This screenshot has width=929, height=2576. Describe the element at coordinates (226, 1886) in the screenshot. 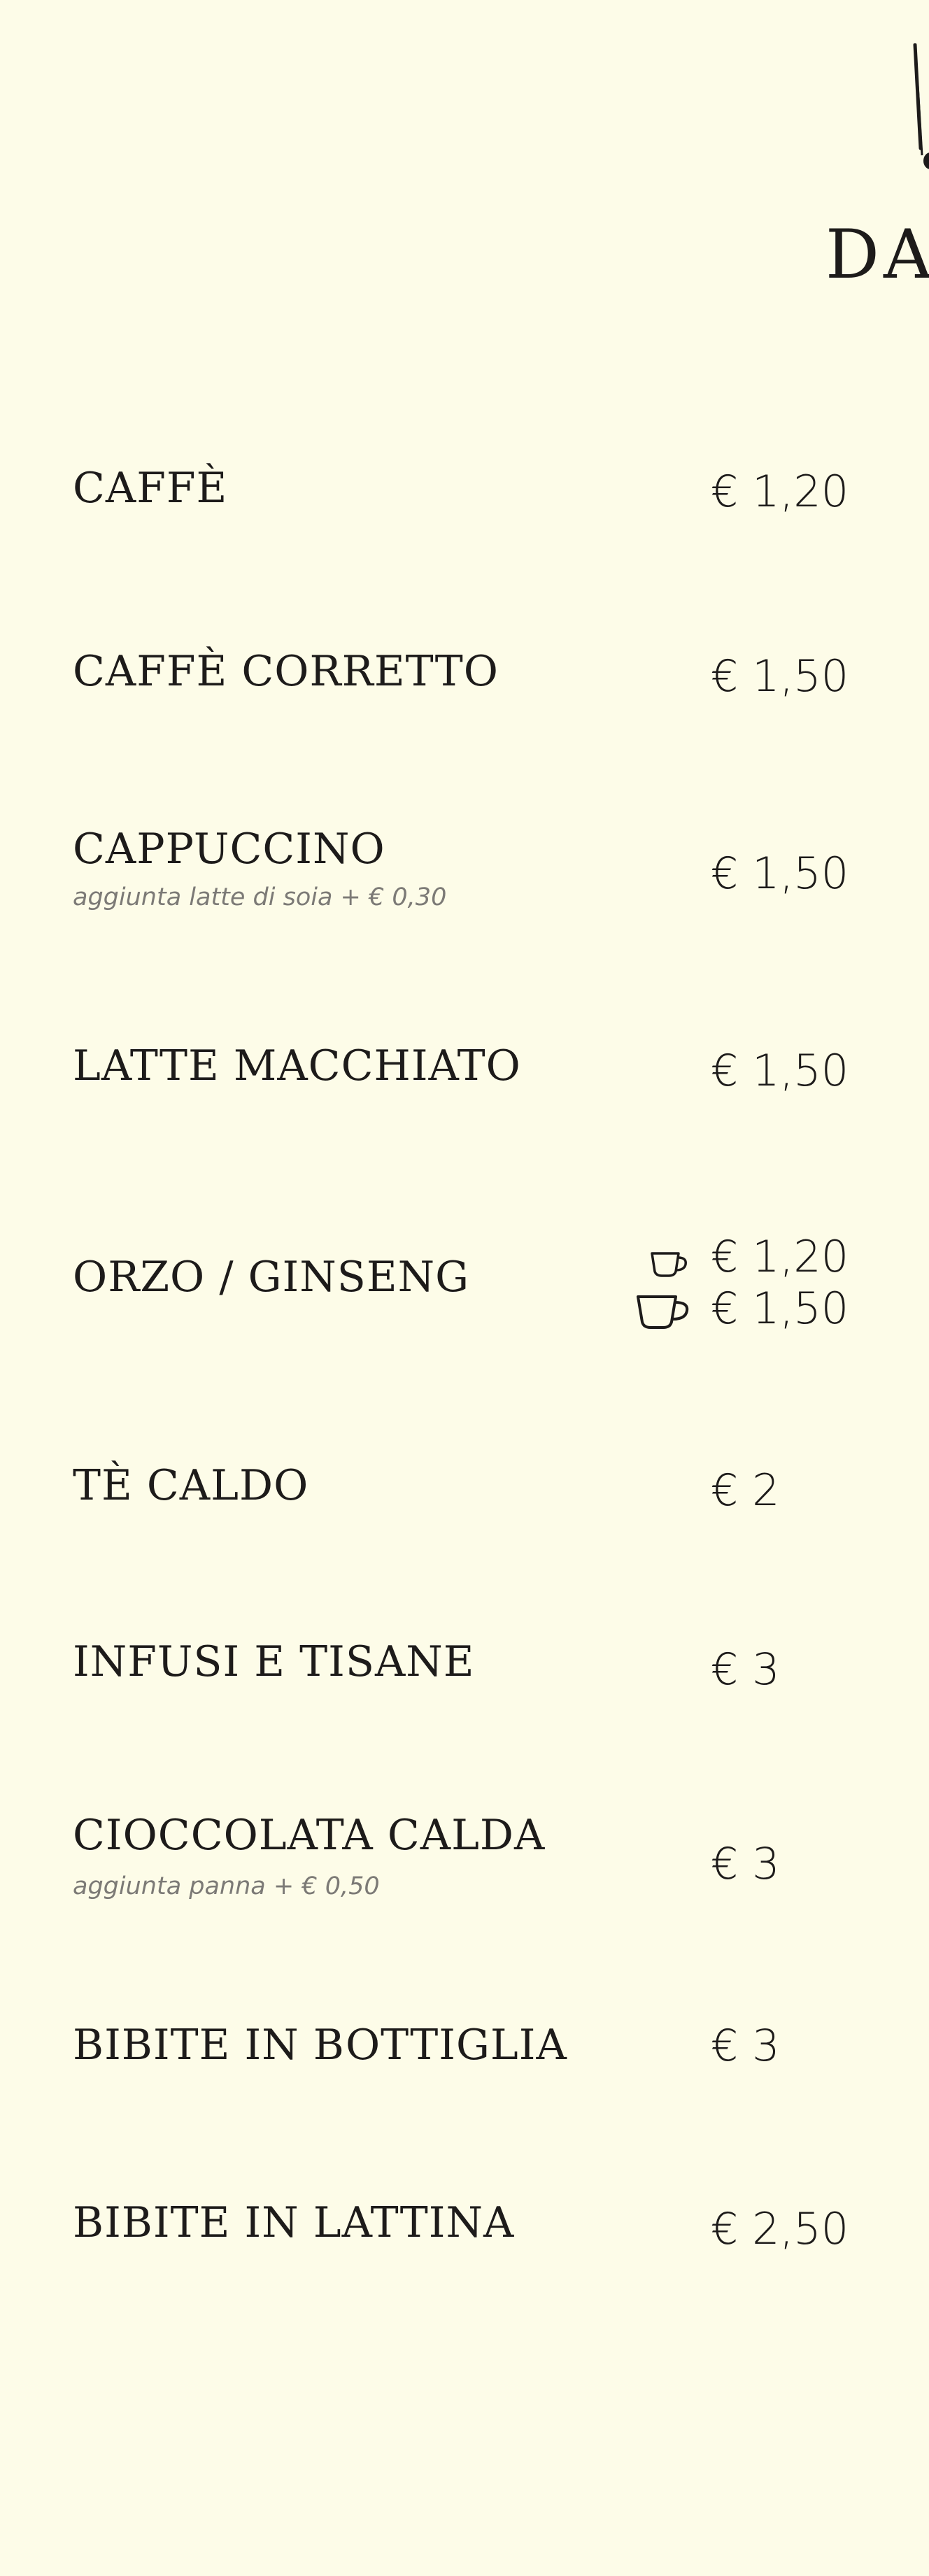

I see `item-note: aggiunta panna + € 0,50` at that location.